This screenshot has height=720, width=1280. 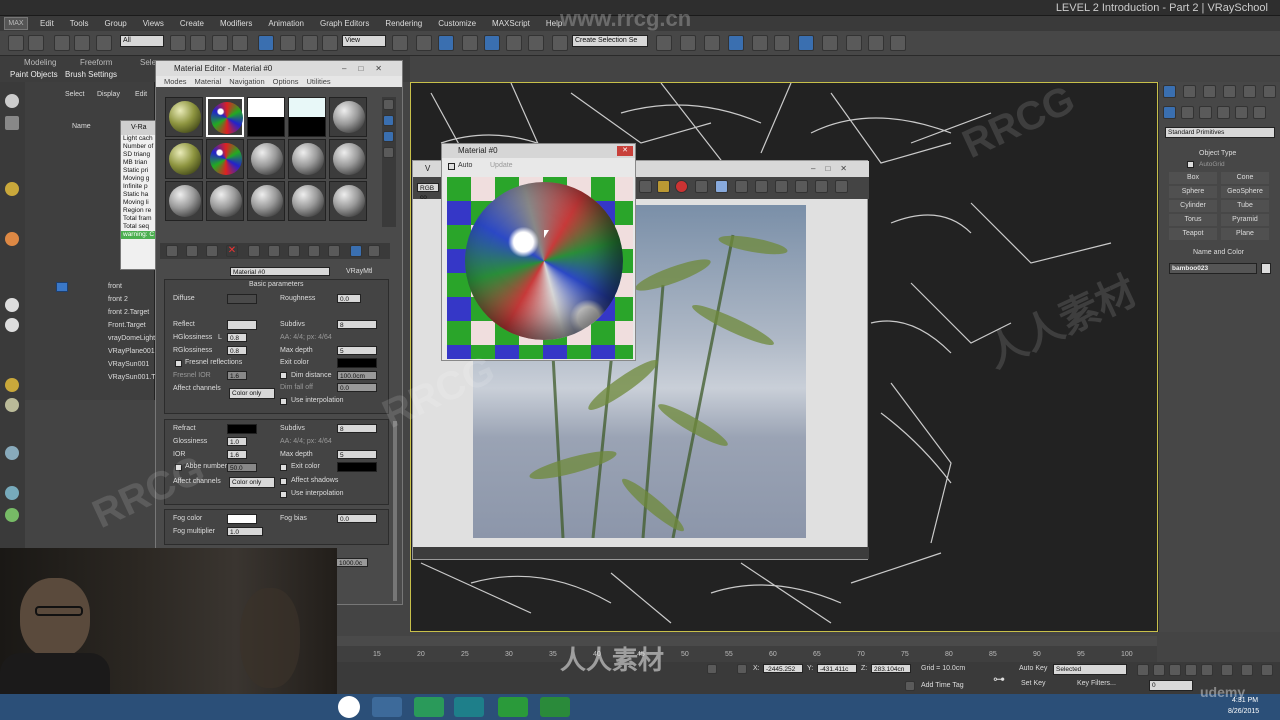 I want to click on select-object-icon, so click(x=178, y=43).